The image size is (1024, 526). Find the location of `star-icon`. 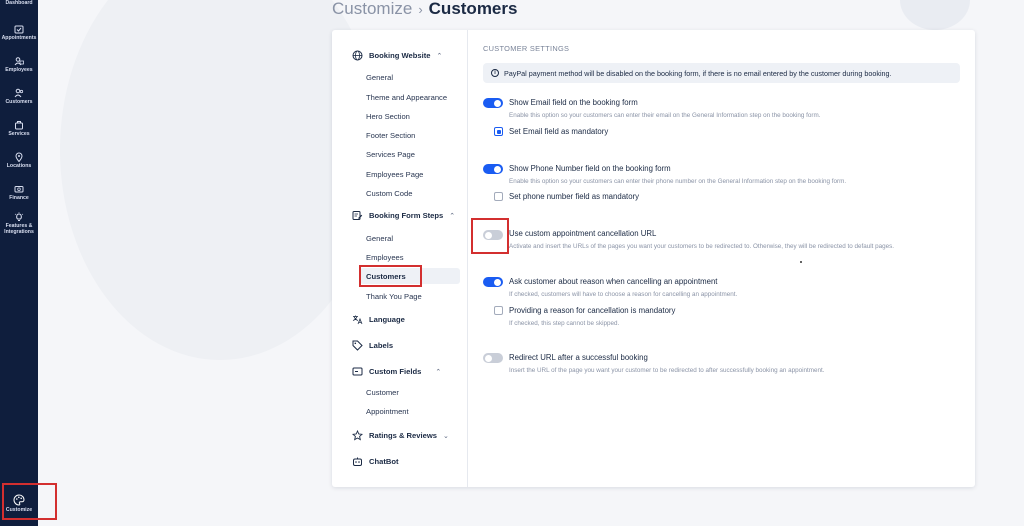

star-icon is located at coordinates (357, 435).